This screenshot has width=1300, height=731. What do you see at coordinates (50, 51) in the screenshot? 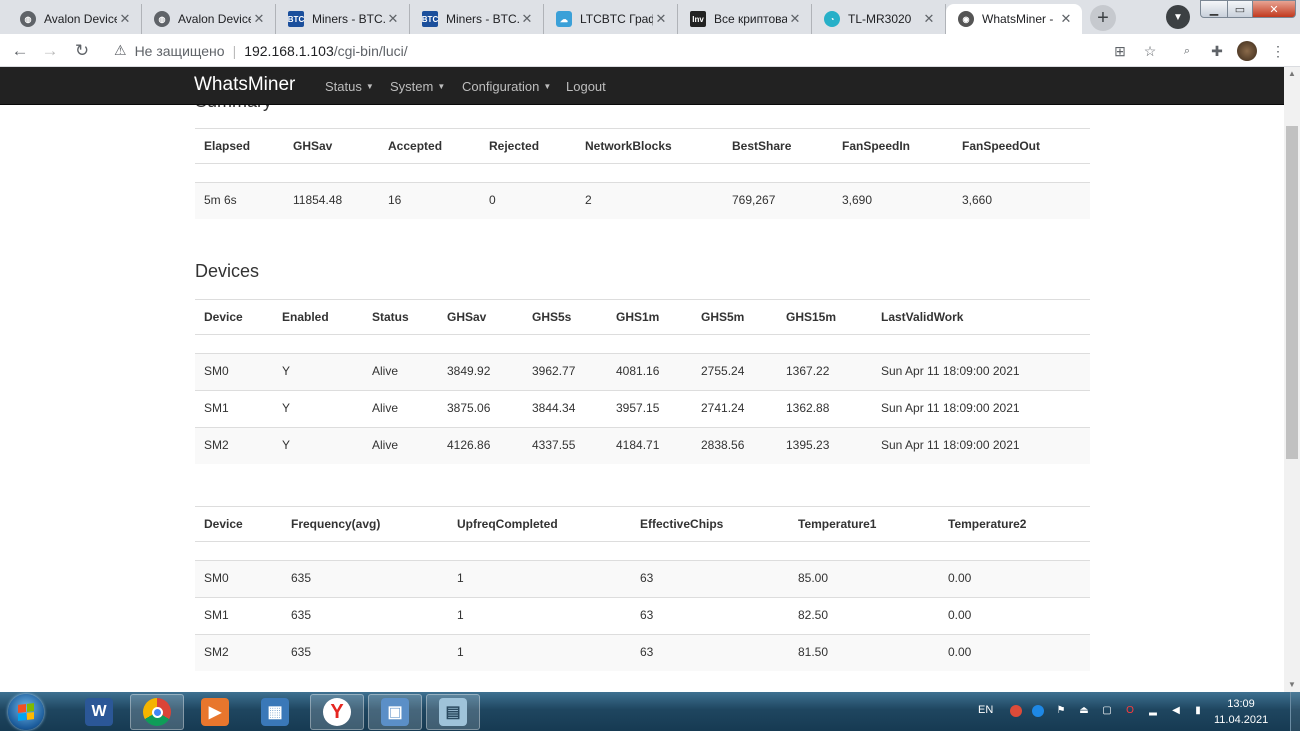
I see `forward-icon: →` at bounding box center [50, 51].